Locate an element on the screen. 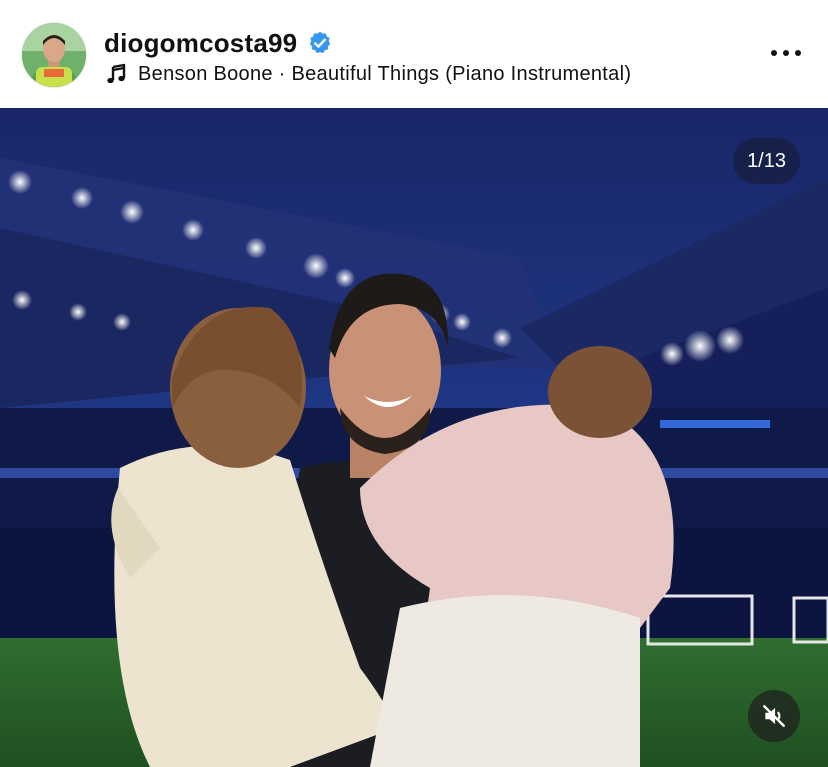 This screenshot has height=767, width=828. more-horizontal-icon is located at coordinates (774, 53).